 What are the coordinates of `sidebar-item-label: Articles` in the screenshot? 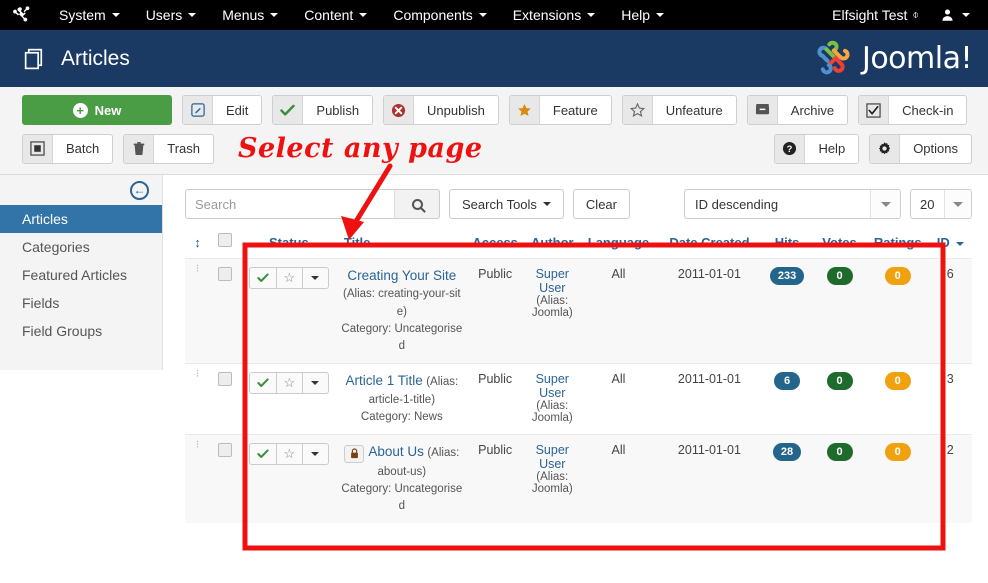 It's located at (45, 219).